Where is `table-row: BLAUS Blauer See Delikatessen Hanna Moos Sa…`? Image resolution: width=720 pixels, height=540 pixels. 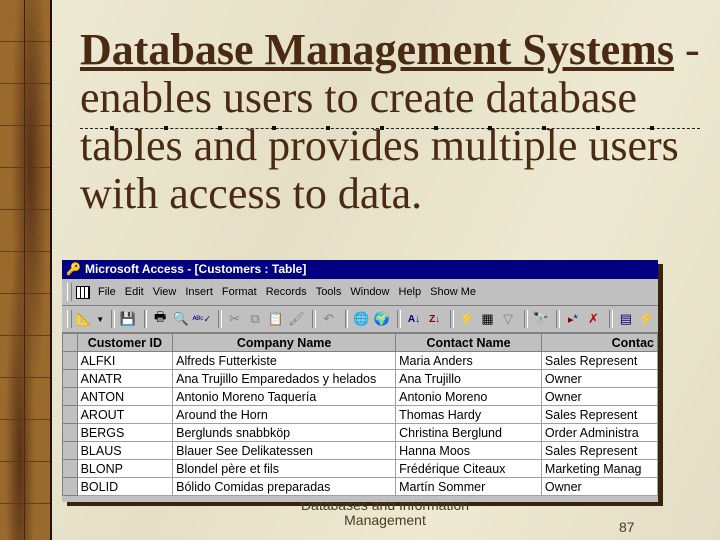 table-row: BLAUS Blauer See Delikatessen Hanna Moos Sa… is located at coordinates (360, 450).